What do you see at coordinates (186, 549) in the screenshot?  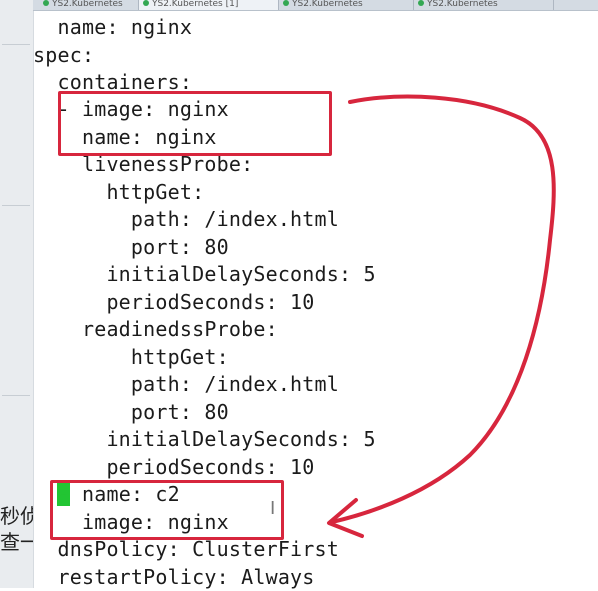 I see `code-line: dnsPolicy: ClusterFirst` at bounding box center [186, 549].